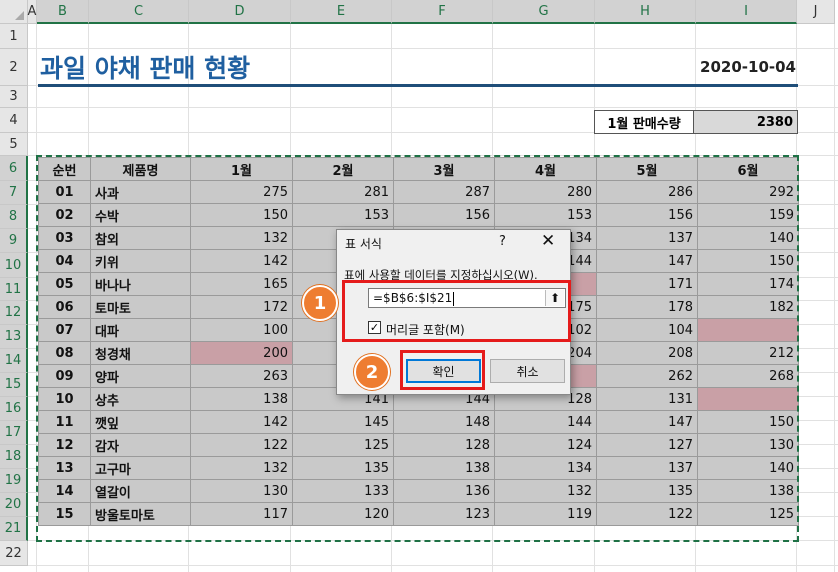 The image size is (838, 572). What do you see at coordinates (140, 238) in the screenshot?
I see `table-cell: 참외` at bounding box center [140, 238].